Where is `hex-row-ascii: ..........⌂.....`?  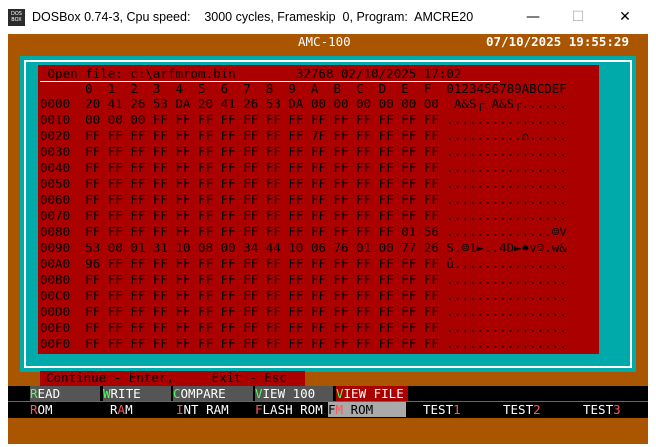 hex-row-ascii: ..........⌂..... is located at coordinates (506, 135).